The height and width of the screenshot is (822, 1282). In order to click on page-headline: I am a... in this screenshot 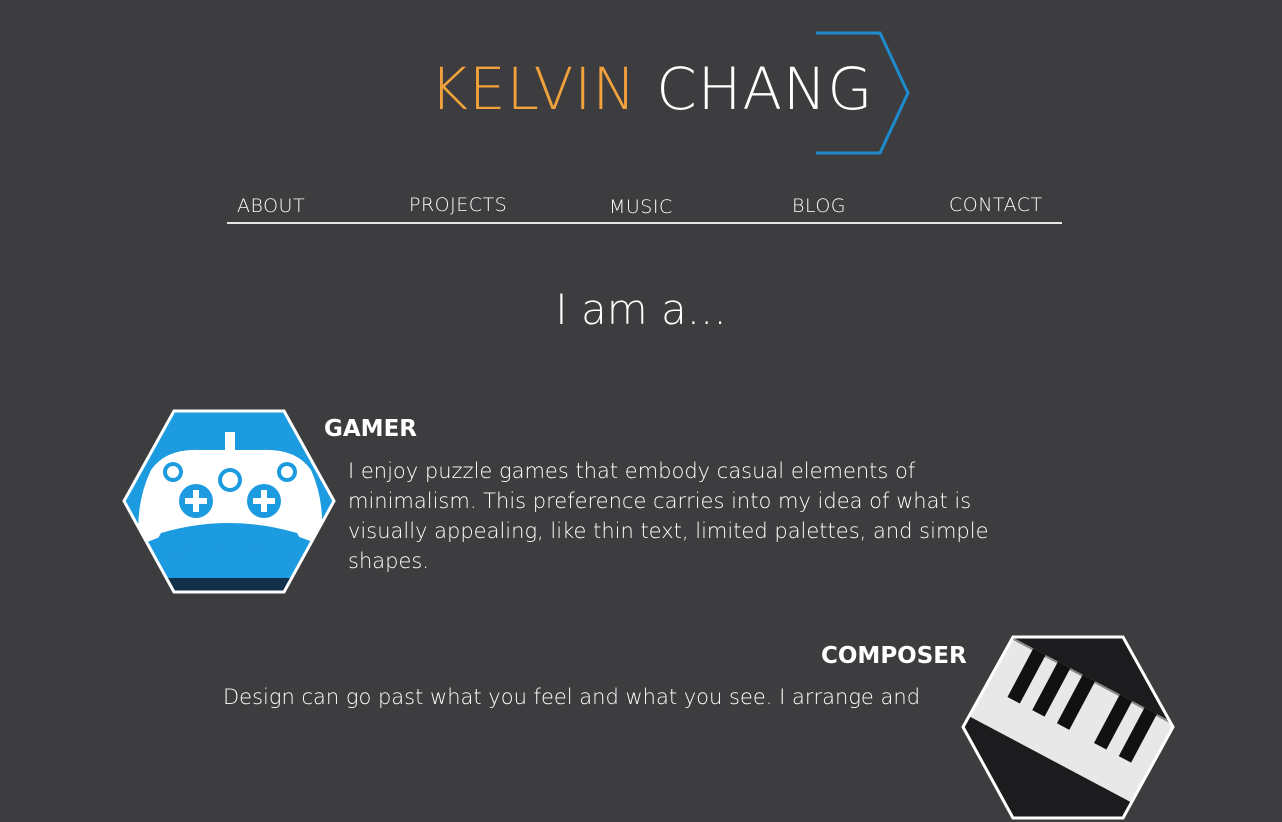, I will do `click(641, 309)`.